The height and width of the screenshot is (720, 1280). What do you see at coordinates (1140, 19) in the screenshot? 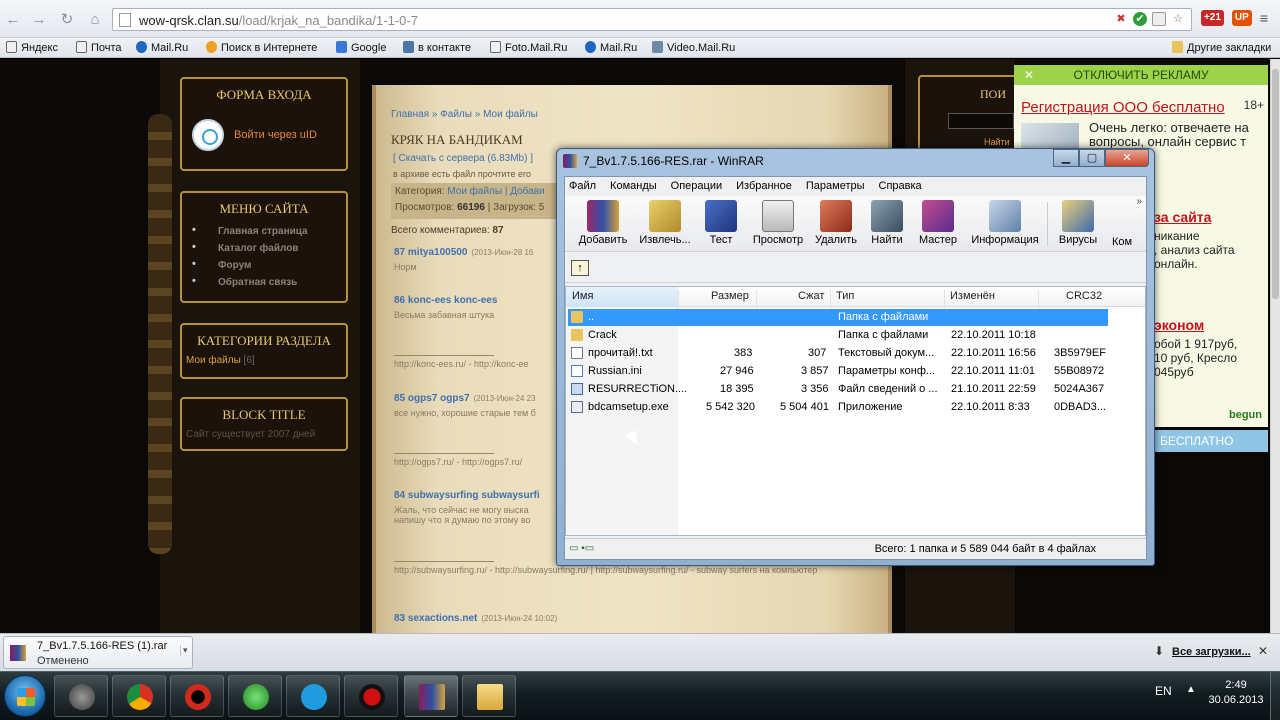
I see `check-icon: ✔` at bounding box center [1140, 19].